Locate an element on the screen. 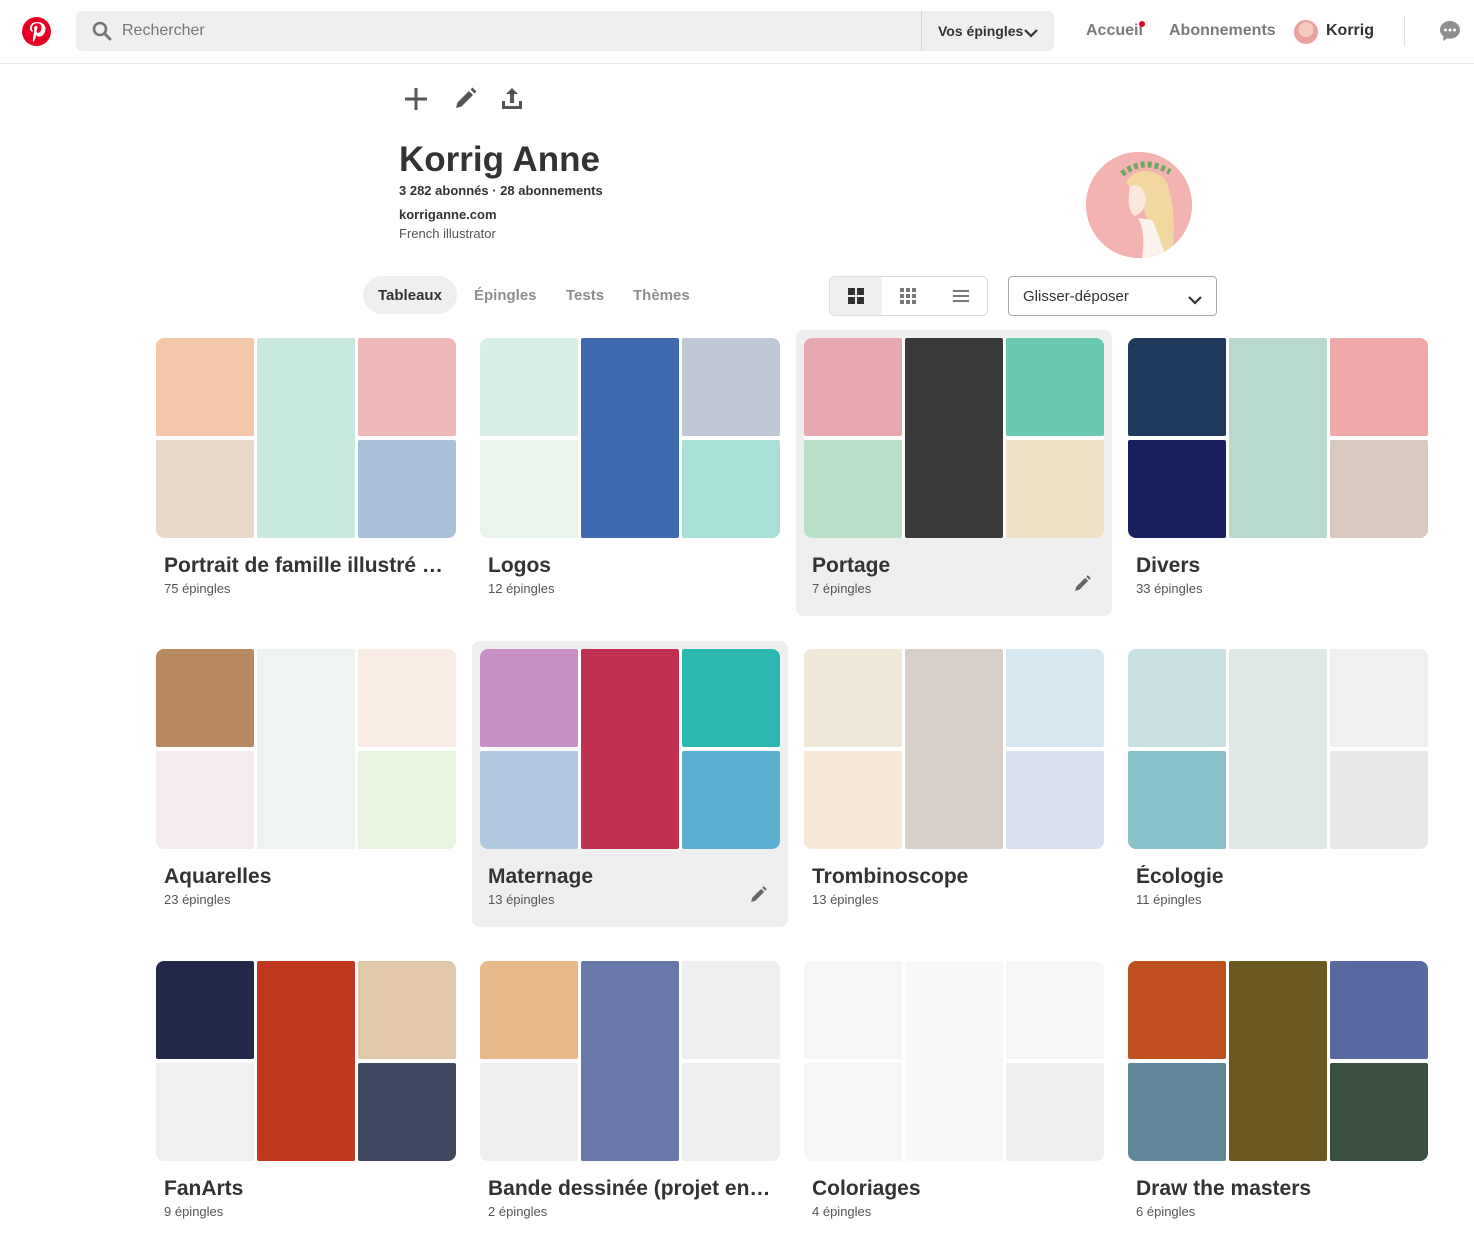 The image size is (1474, 1239). search-bar: Vos épingles is located at coordinates (565, 31).